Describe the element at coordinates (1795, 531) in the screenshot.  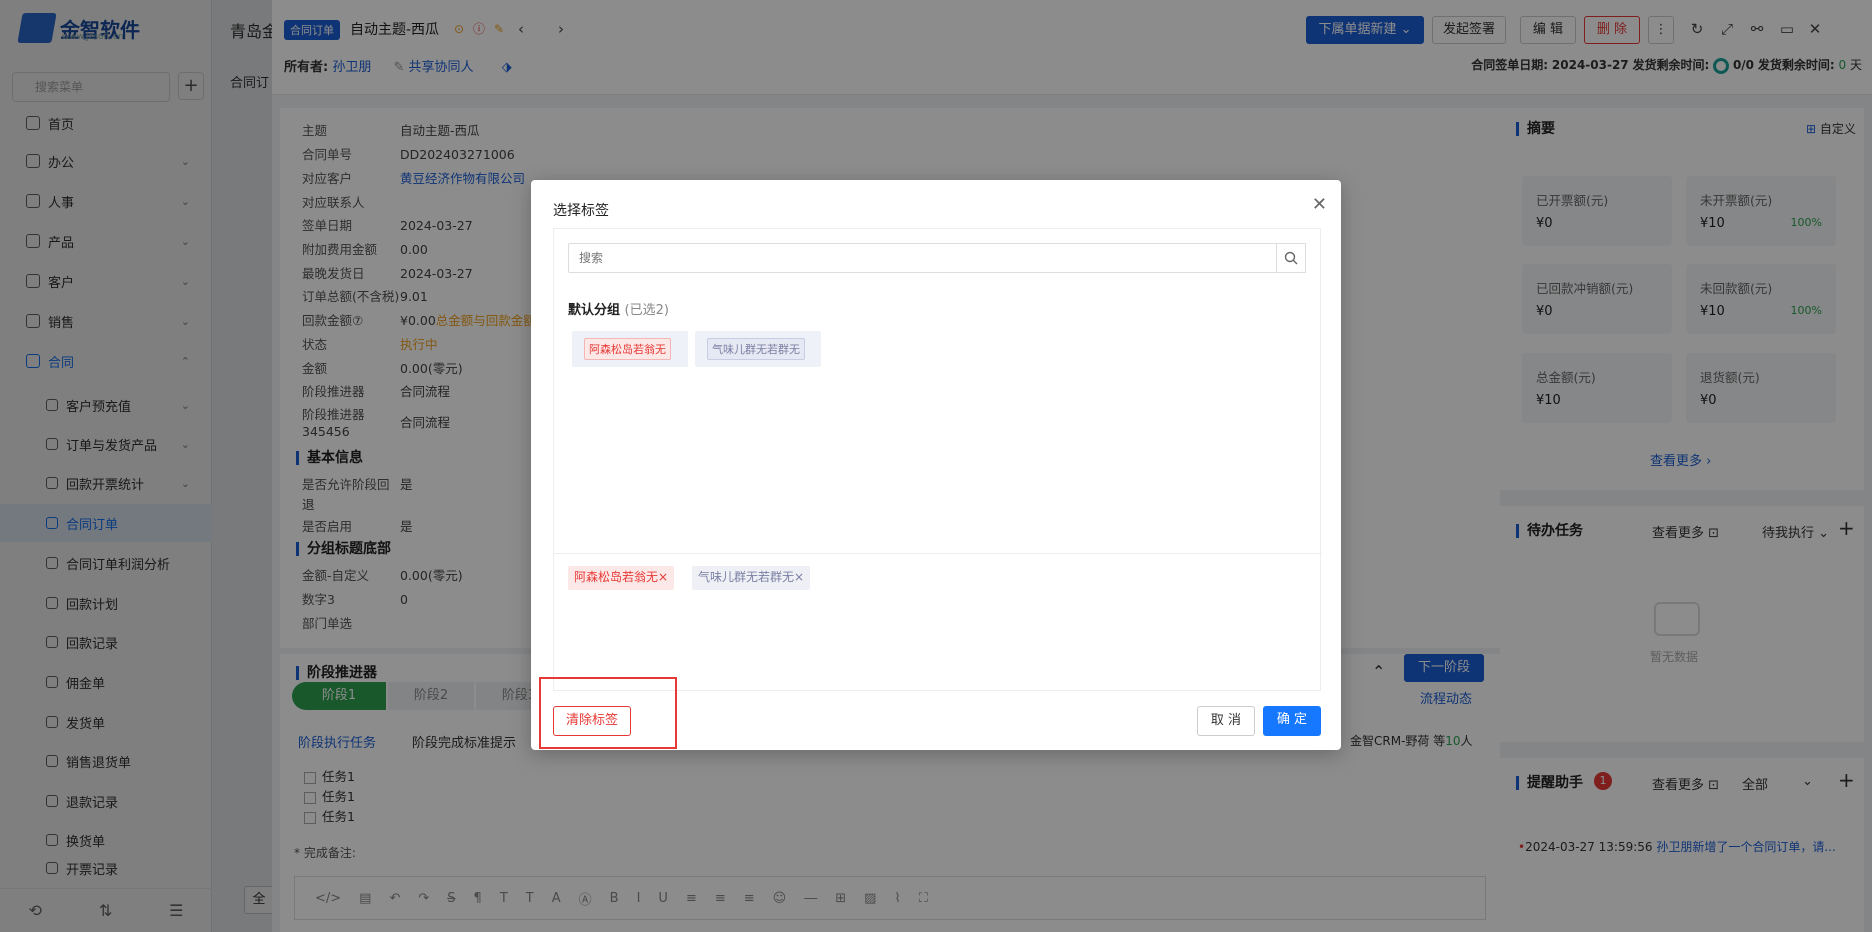
I see `todo-filter-select: 待我执行 ⌄` at that location.